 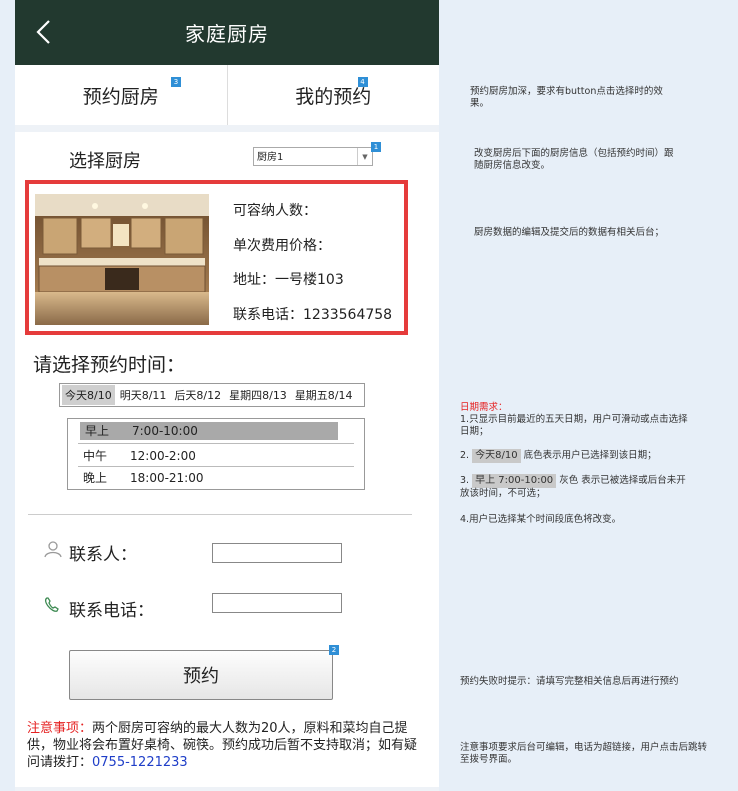 What do you see at coordinates (88, 395) in the screenshot?
I see `date-option: 今天8/10` at bounding box center [88, 395].